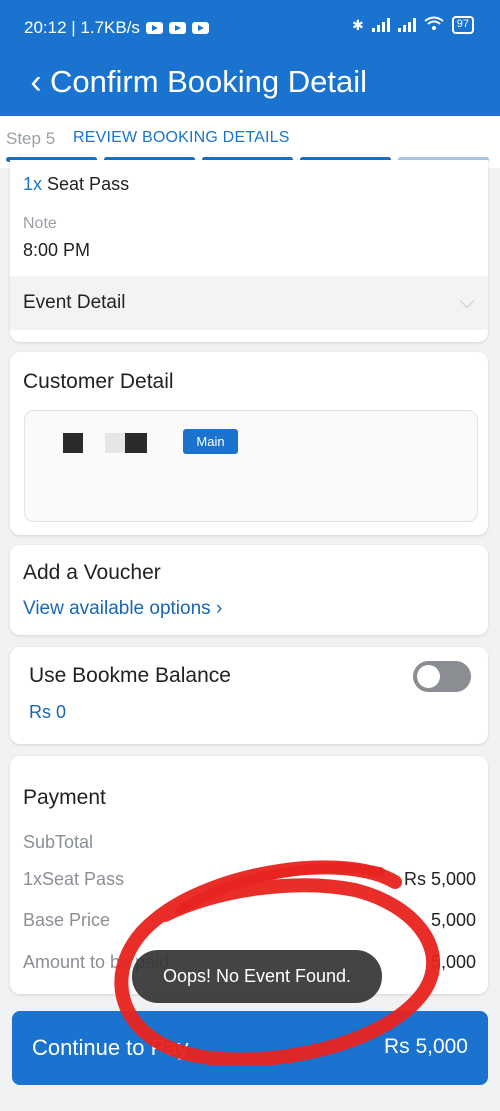  I want to click on event-detail-label: Event Detail, so click(74, 302).